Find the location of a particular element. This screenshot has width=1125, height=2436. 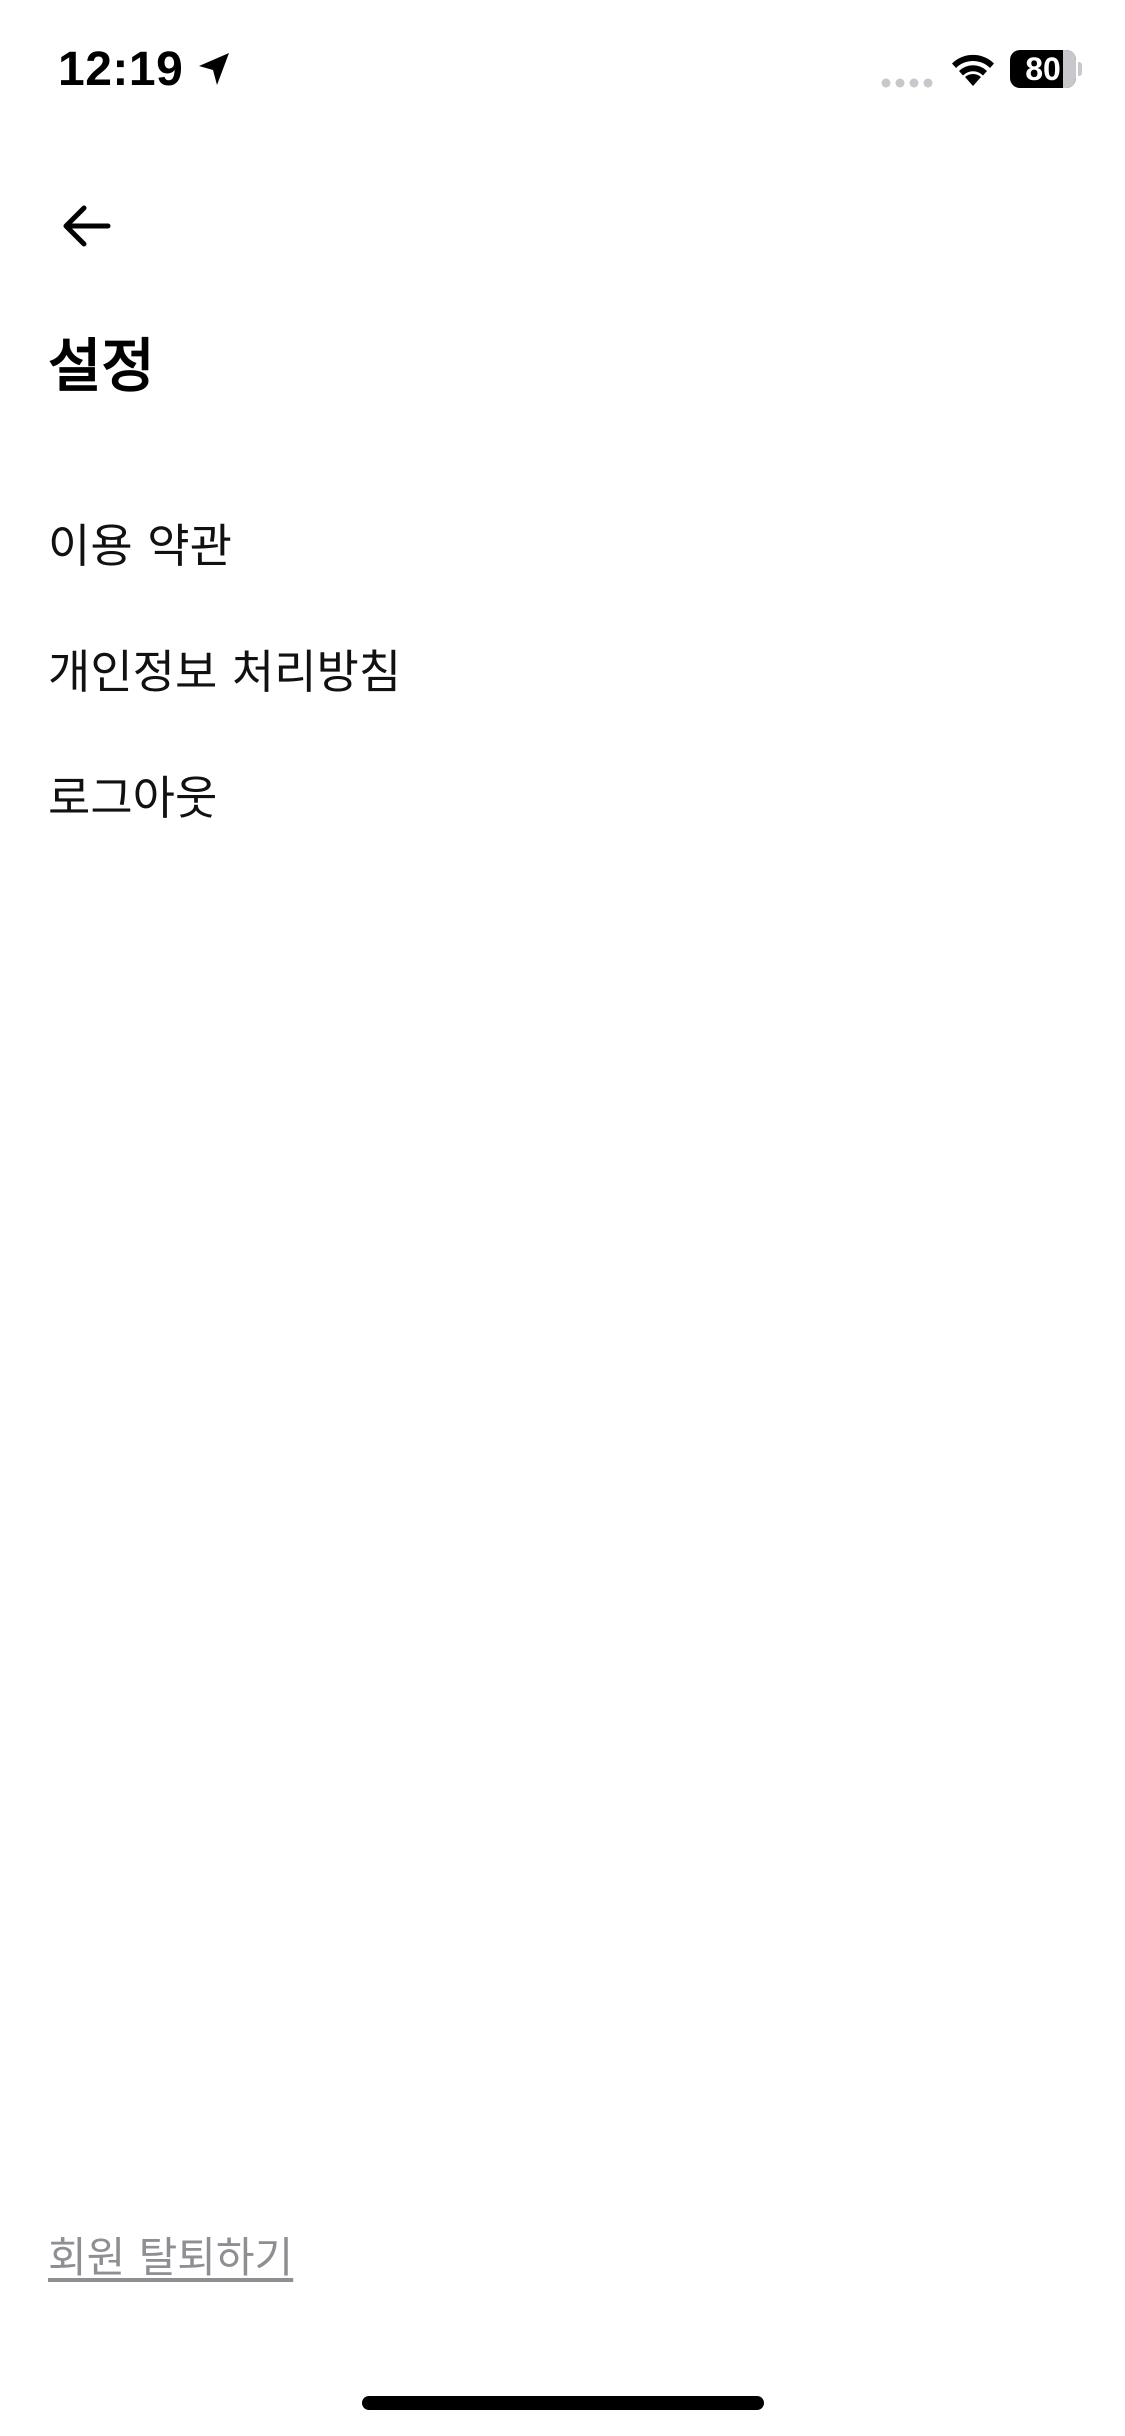

menu-item-label: 개인정보 처리방침 is located at coordinates (225, 672).